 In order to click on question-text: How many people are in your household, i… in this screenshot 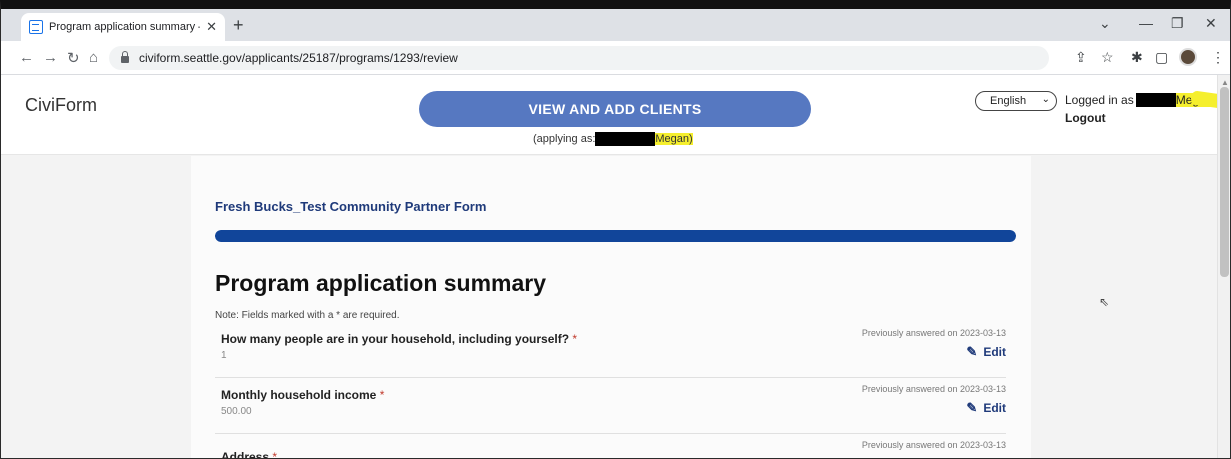, I will do `click(399, 339)`.